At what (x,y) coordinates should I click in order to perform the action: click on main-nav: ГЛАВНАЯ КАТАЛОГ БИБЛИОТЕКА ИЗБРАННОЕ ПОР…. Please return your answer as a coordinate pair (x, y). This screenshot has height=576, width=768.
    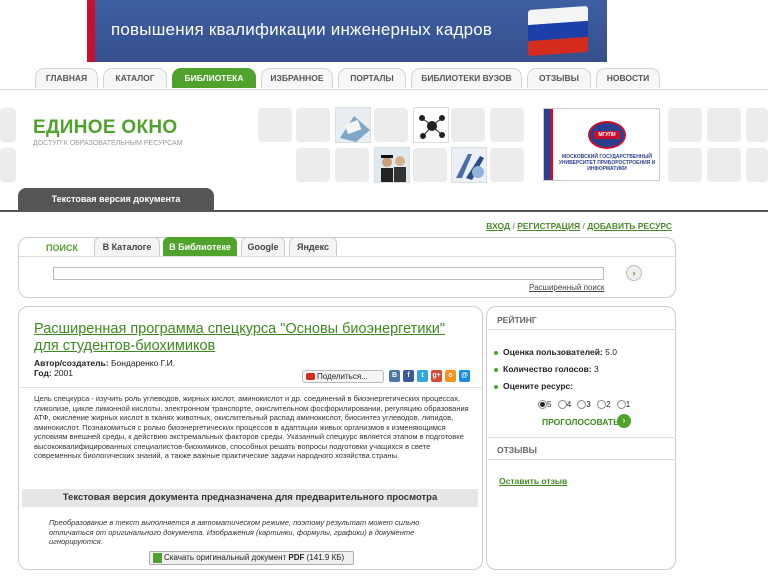
    Looking at the image, I should click on (384, 78).